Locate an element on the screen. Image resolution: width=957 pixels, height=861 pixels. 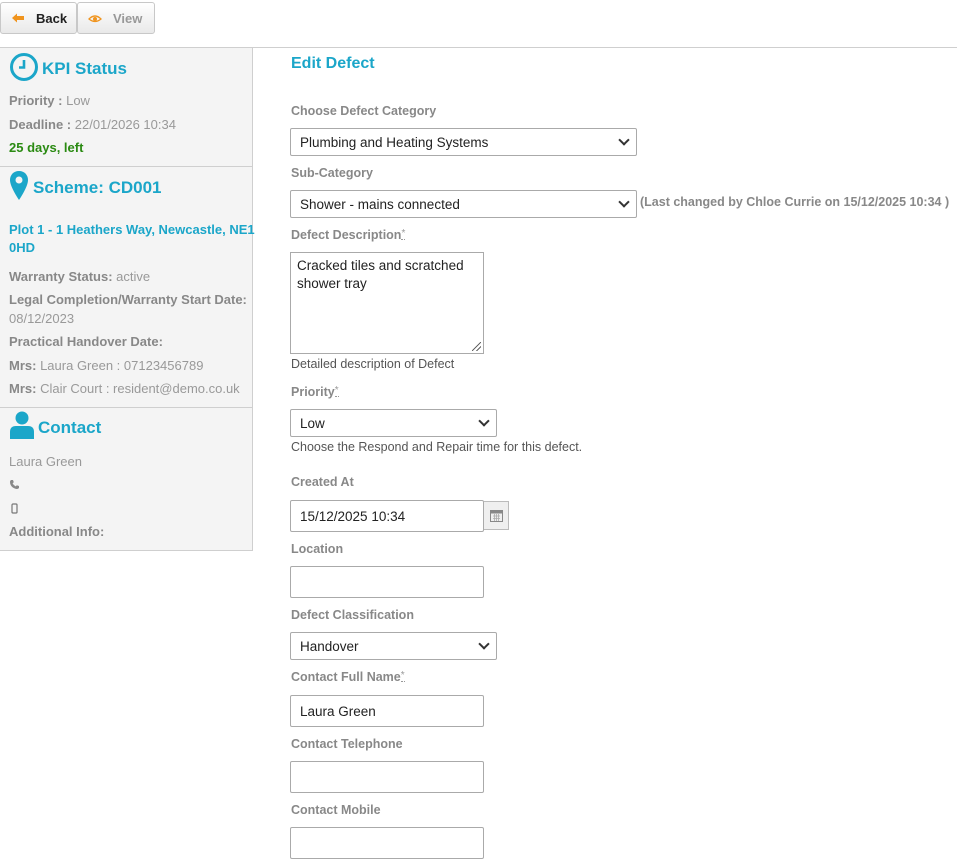
subcategory-select-value: Shower - mains connected is located at coordinates (380, 204).